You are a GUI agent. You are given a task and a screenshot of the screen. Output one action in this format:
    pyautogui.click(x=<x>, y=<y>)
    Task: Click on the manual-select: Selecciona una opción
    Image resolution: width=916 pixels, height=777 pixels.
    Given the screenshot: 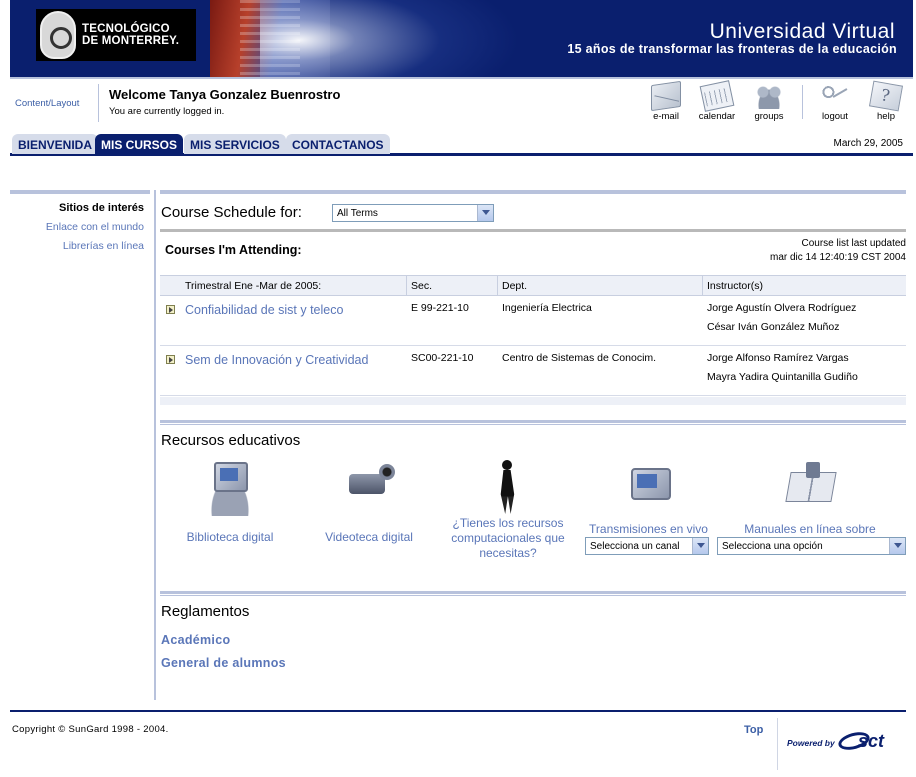 What is the action you would take?
    pyautogui.click(x=811, y=546)
    